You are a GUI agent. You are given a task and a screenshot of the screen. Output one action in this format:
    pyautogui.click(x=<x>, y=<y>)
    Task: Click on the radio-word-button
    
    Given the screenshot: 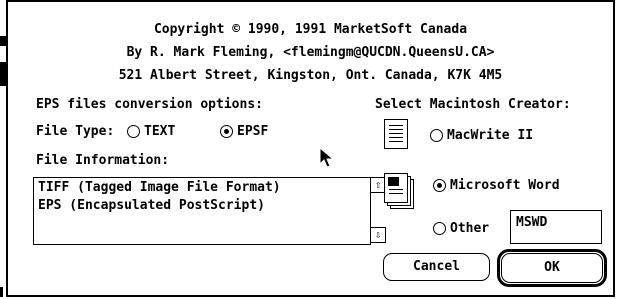 What is the action you would take?
    pyautogui.click(x=439, y=185)
    